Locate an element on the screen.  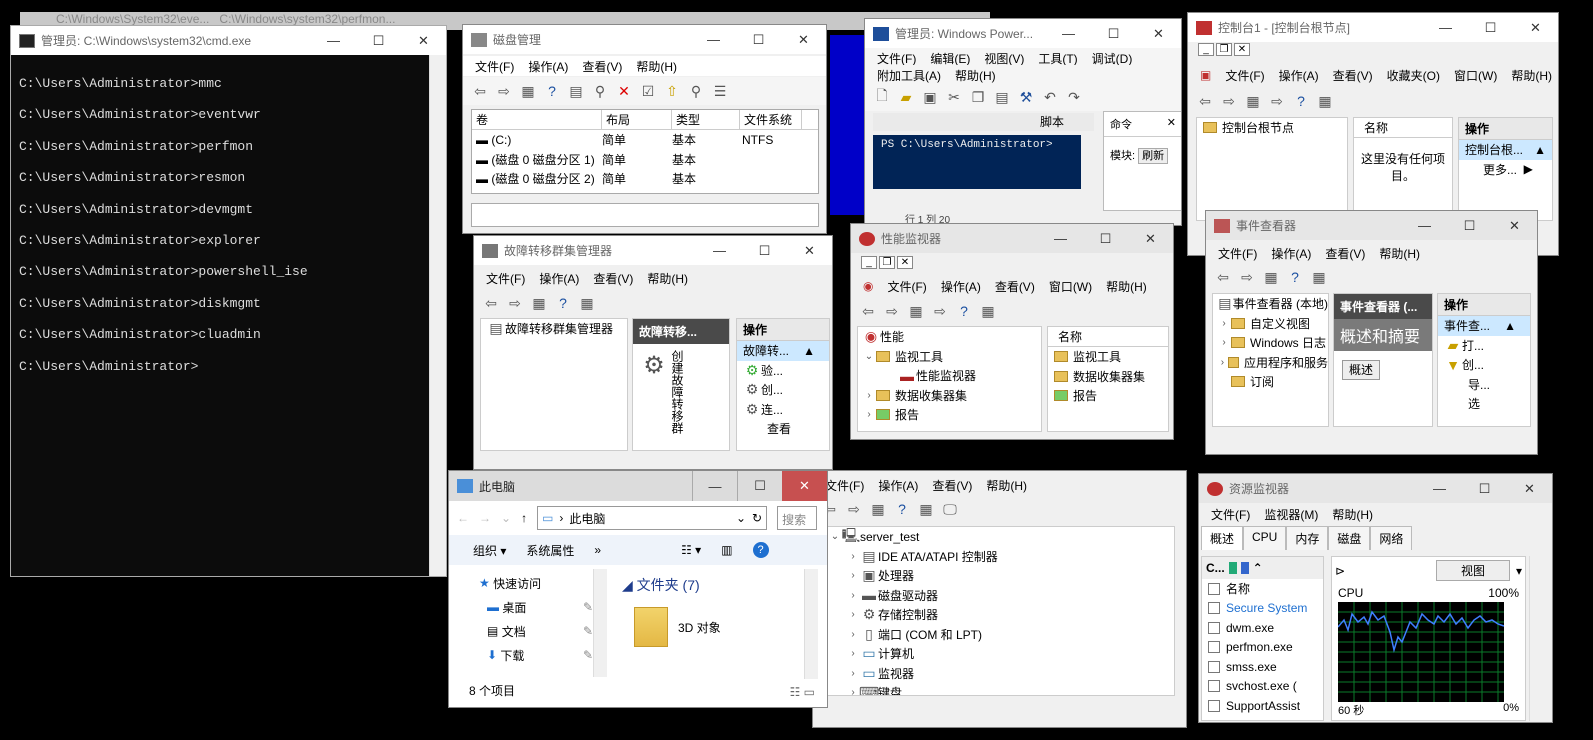
tree-node-perfmon: ▬ 性能监视器 is located at coordinates (949, 376).